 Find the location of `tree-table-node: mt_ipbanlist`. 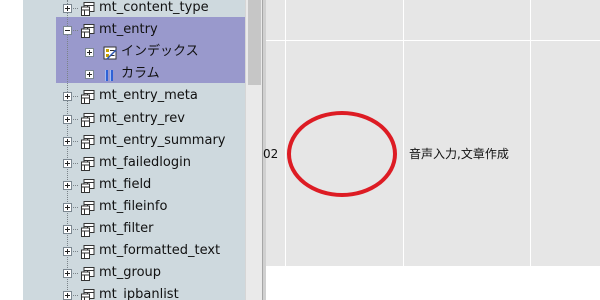

tree-table-node: mt_ipbanlist is located at coordinates (122, 292).